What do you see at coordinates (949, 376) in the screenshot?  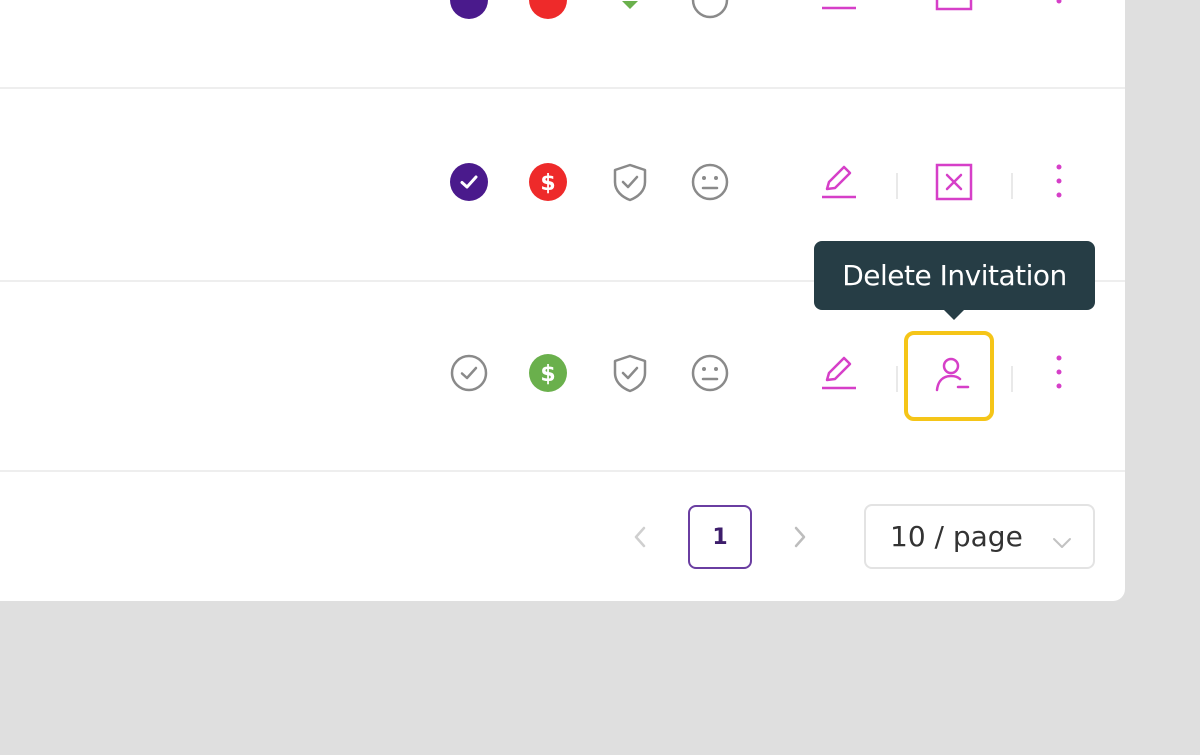 I see `highlight-box` at bounding box center [949, 376].